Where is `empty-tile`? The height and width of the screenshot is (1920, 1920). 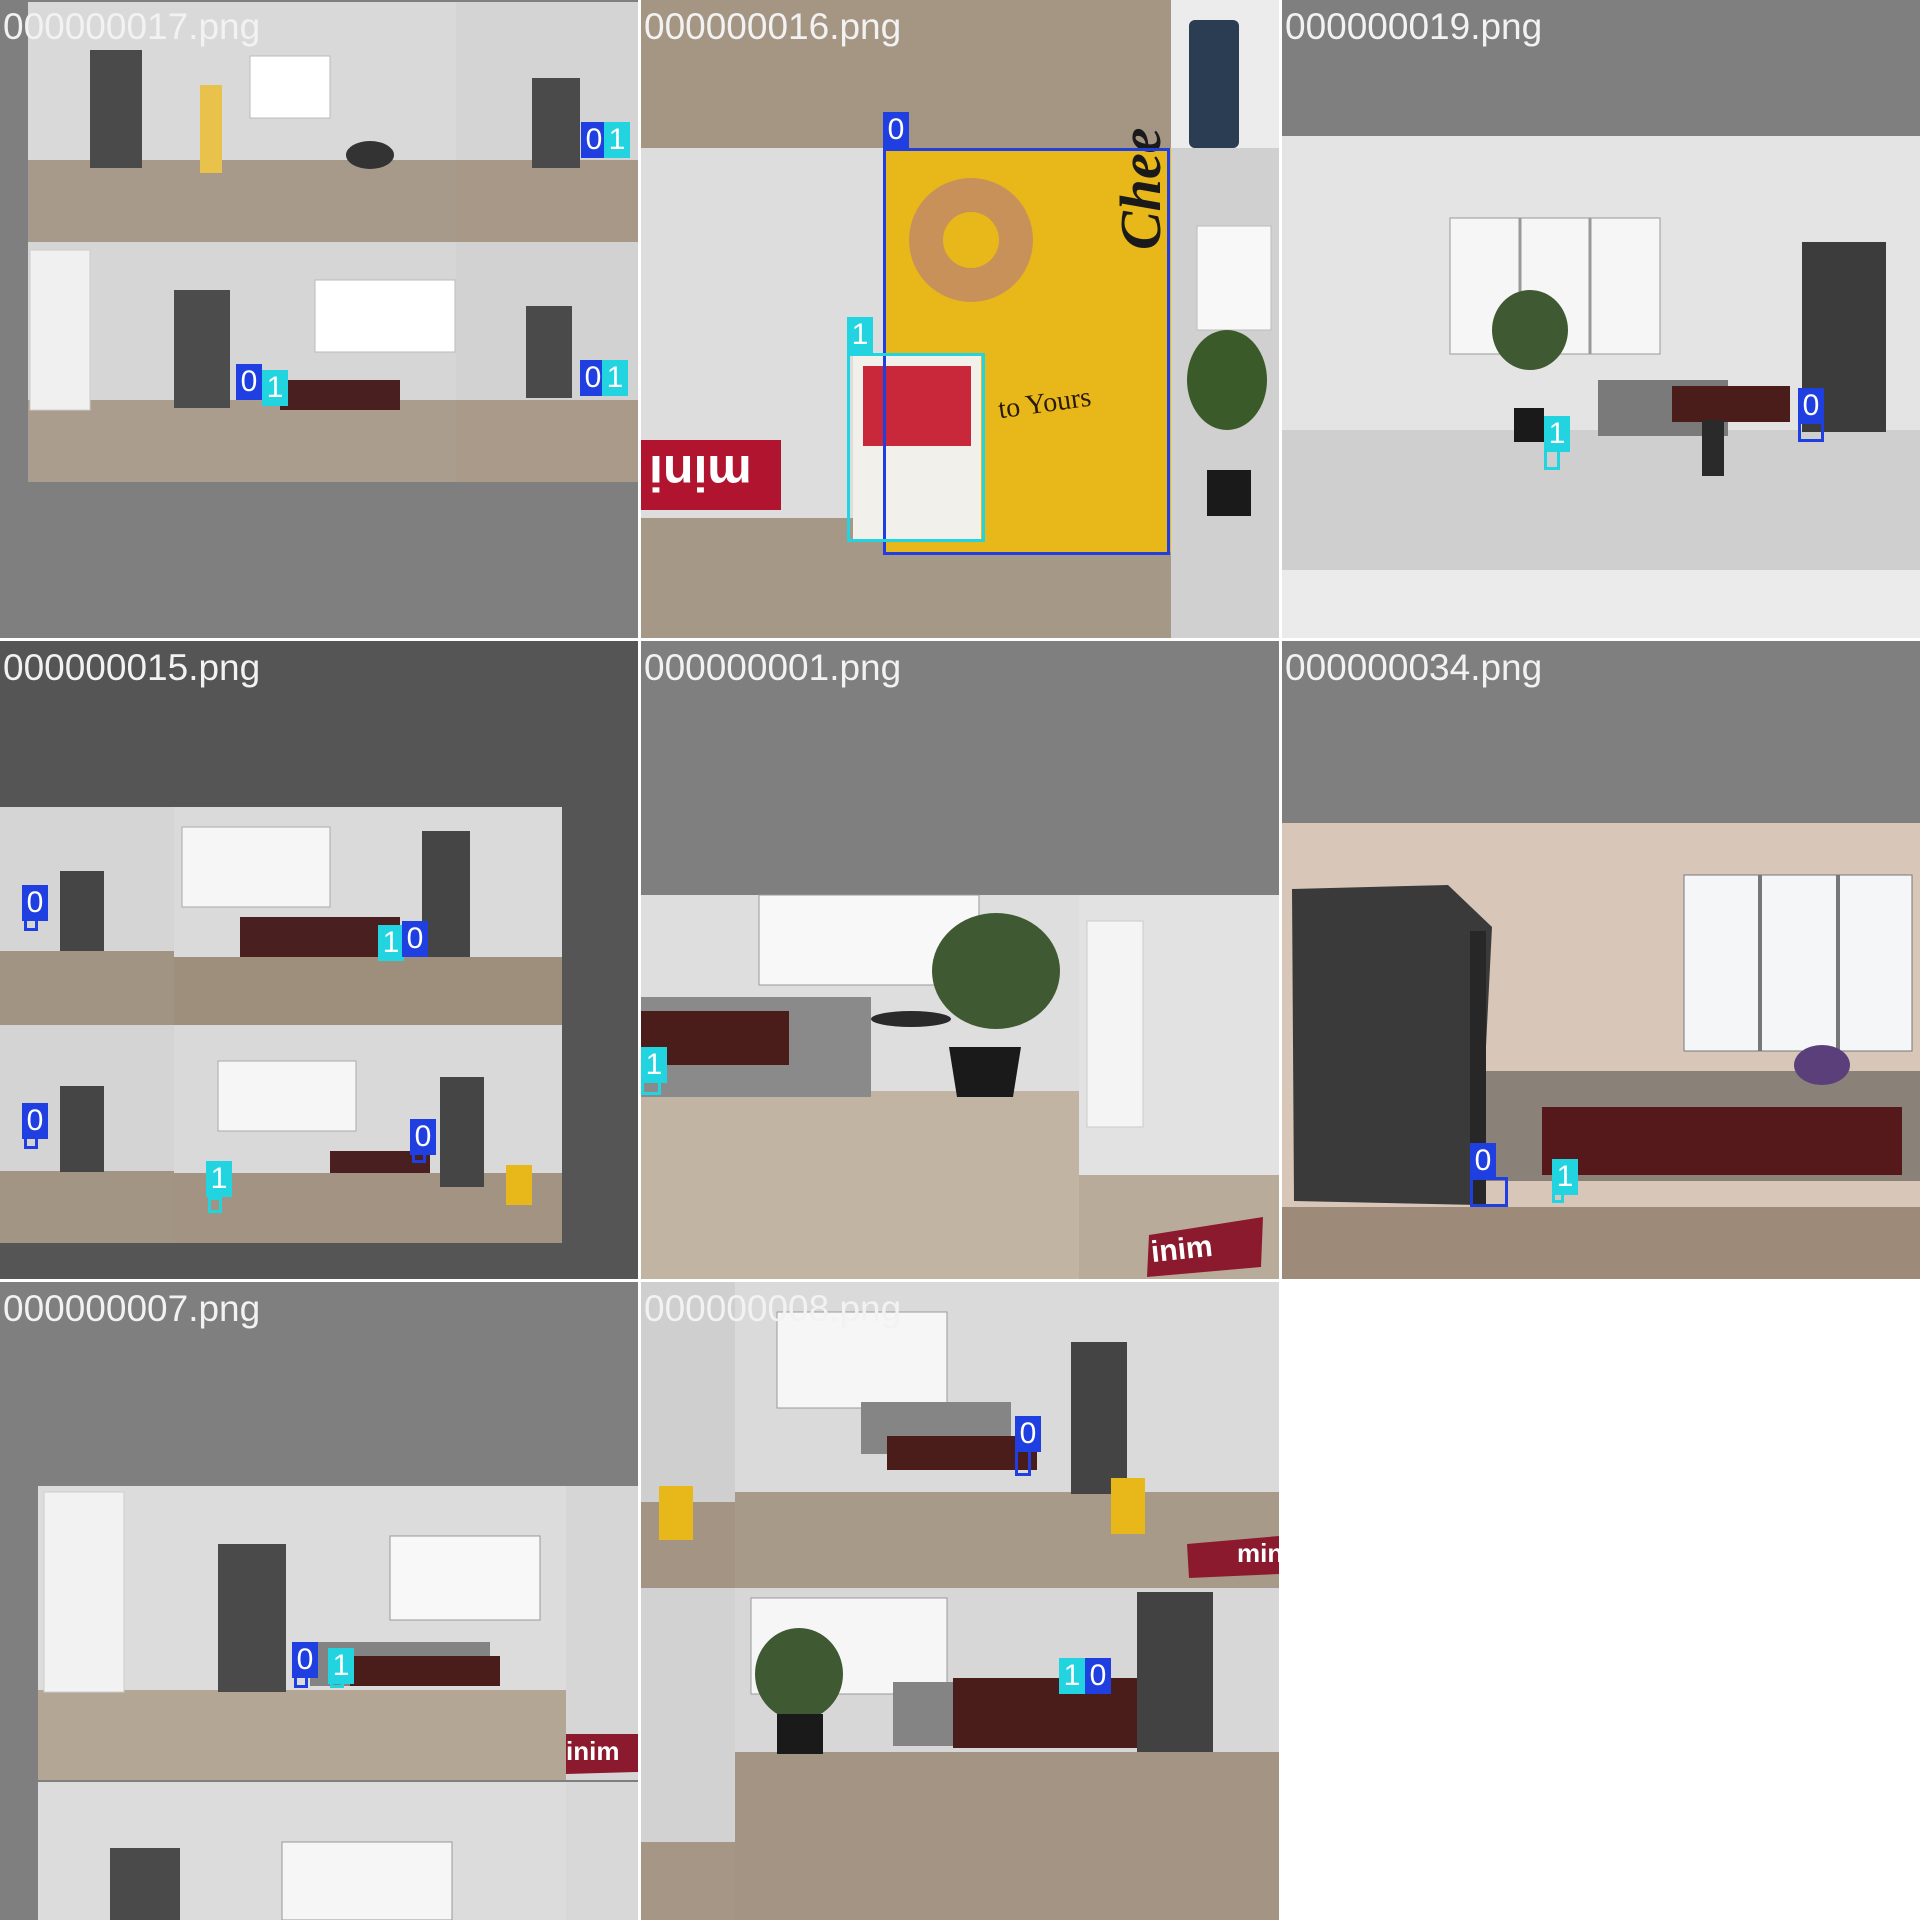 empty-tile is located at coordinates (1601, 1601).